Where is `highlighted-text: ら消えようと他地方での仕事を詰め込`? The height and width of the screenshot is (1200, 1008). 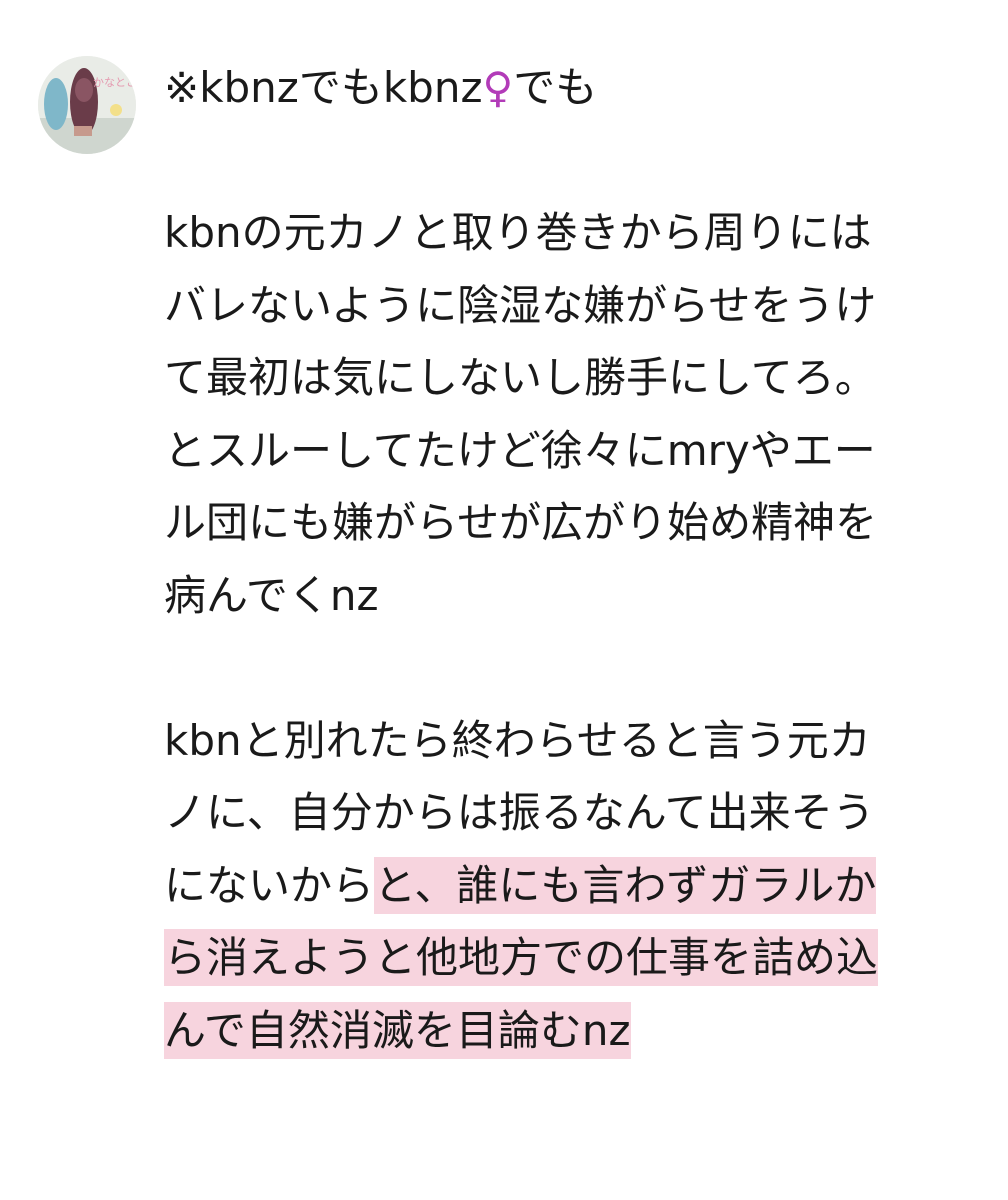
highlighted-text: ら消えようと他地方での仕事を詰め込 is located at coordinates (521, 957).